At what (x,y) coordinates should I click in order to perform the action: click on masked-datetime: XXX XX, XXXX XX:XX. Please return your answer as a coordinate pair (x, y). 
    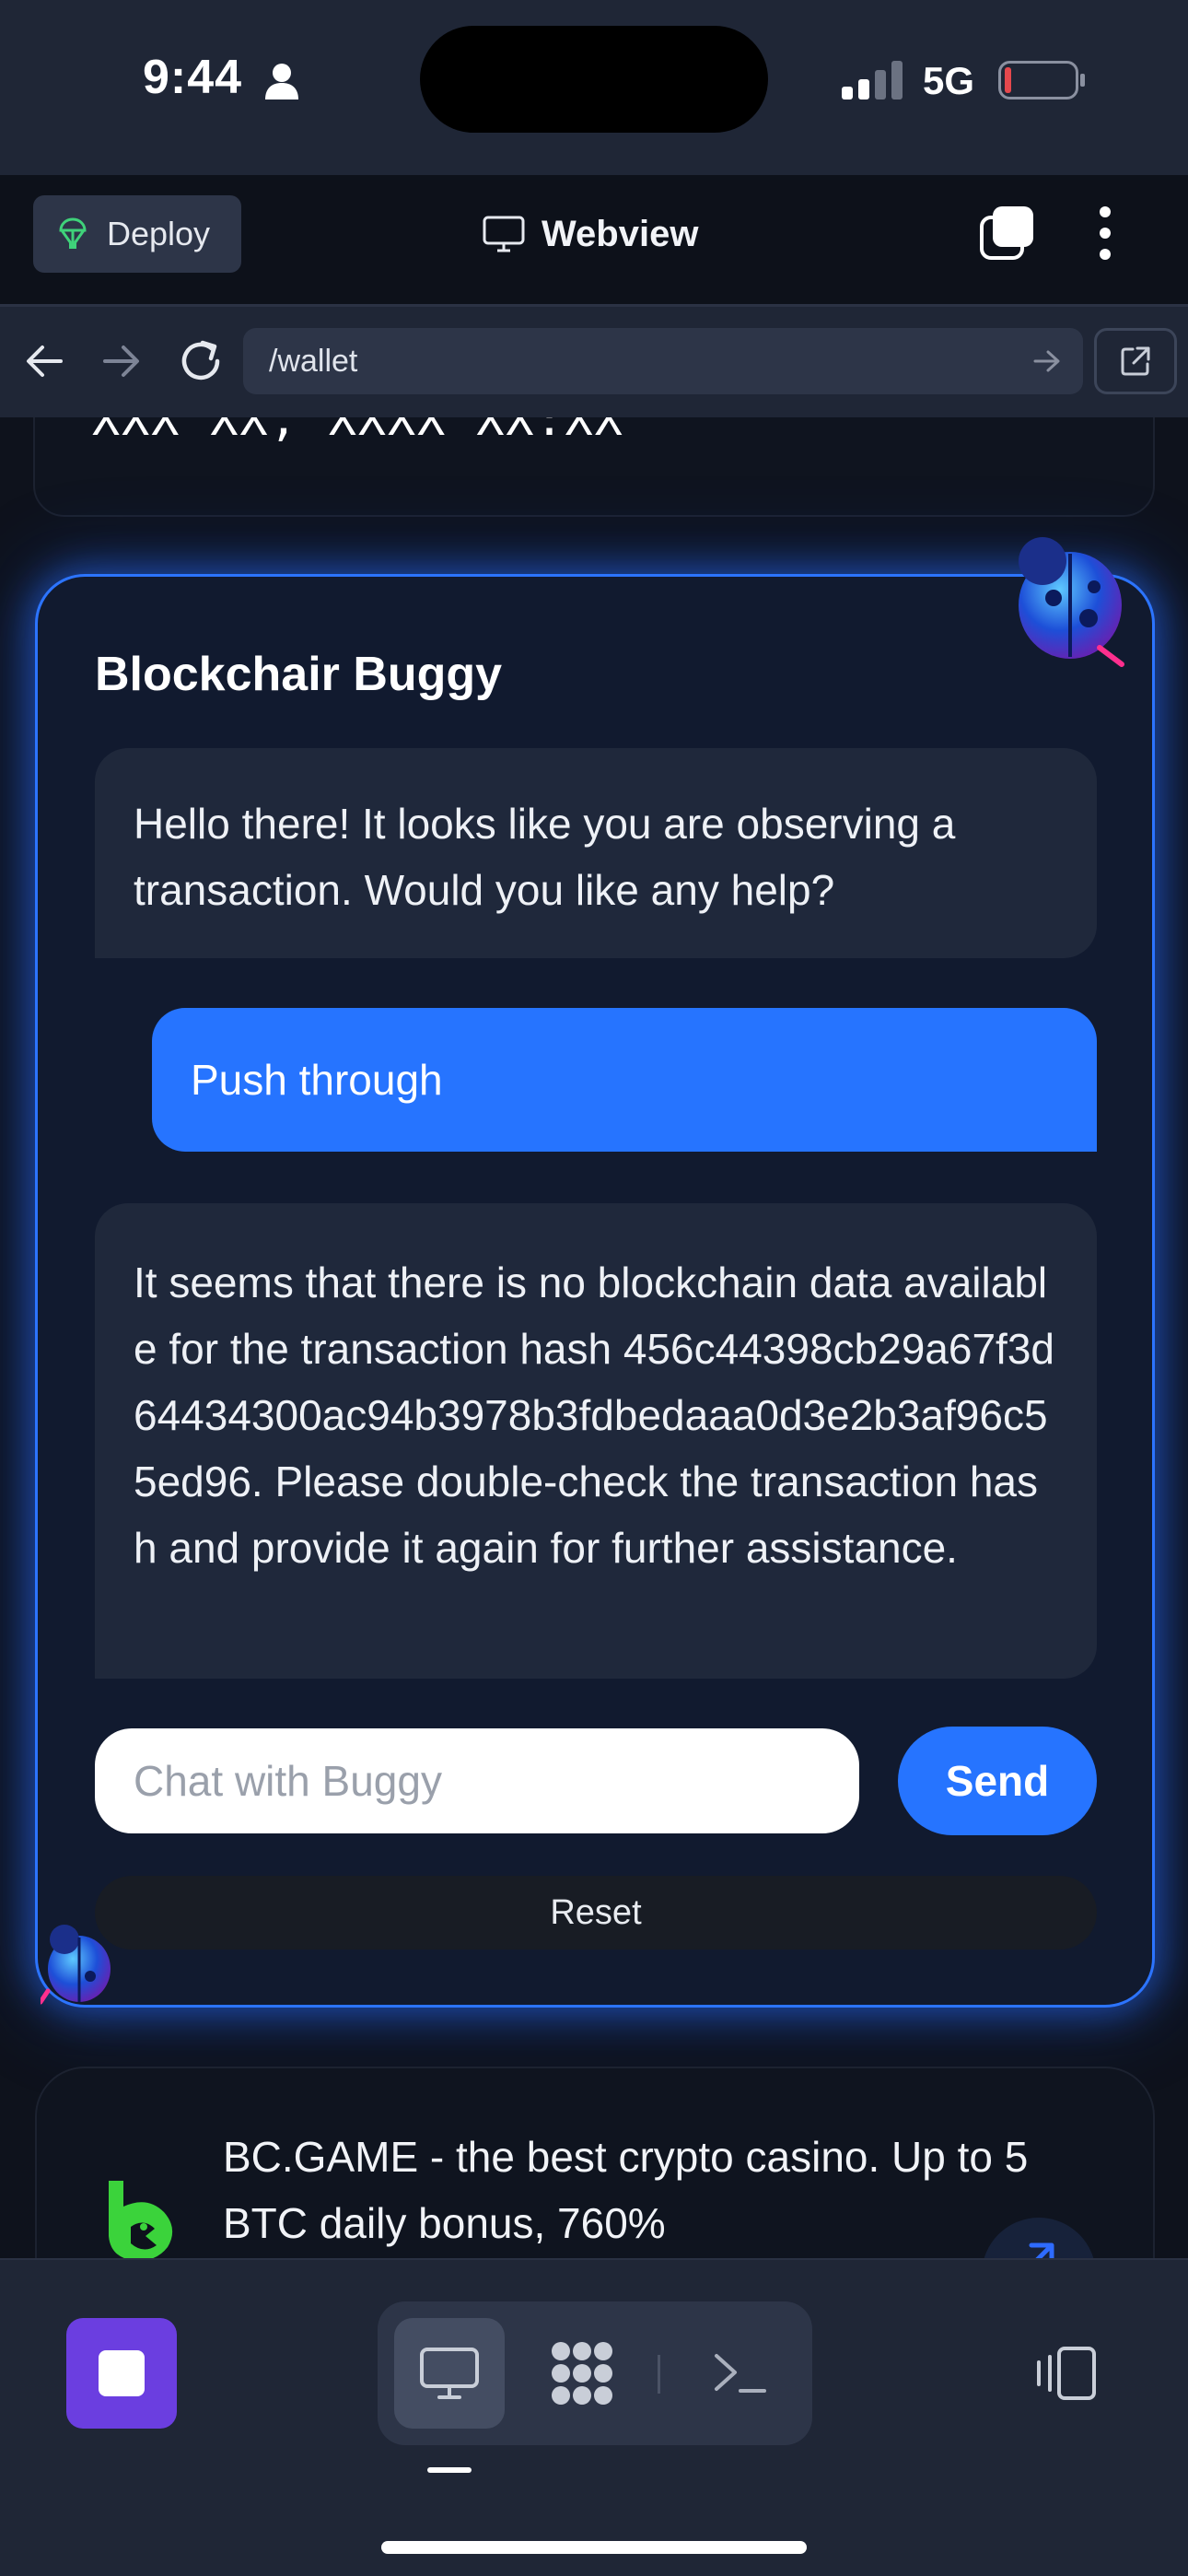
    Looking at the image, I should click on (358, 431).